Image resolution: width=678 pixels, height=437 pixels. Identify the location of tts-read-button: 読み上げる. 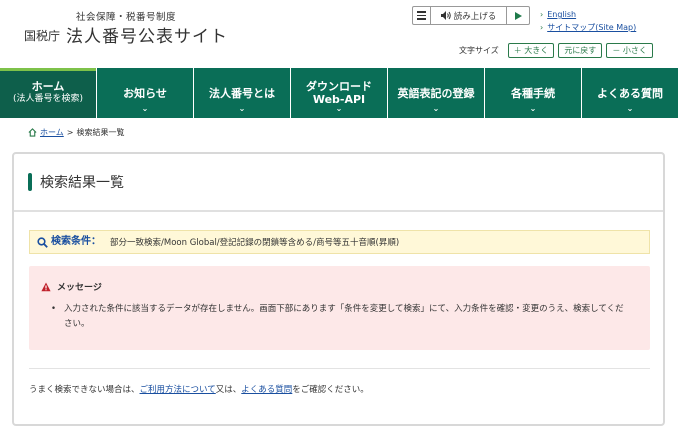
(469, 15).